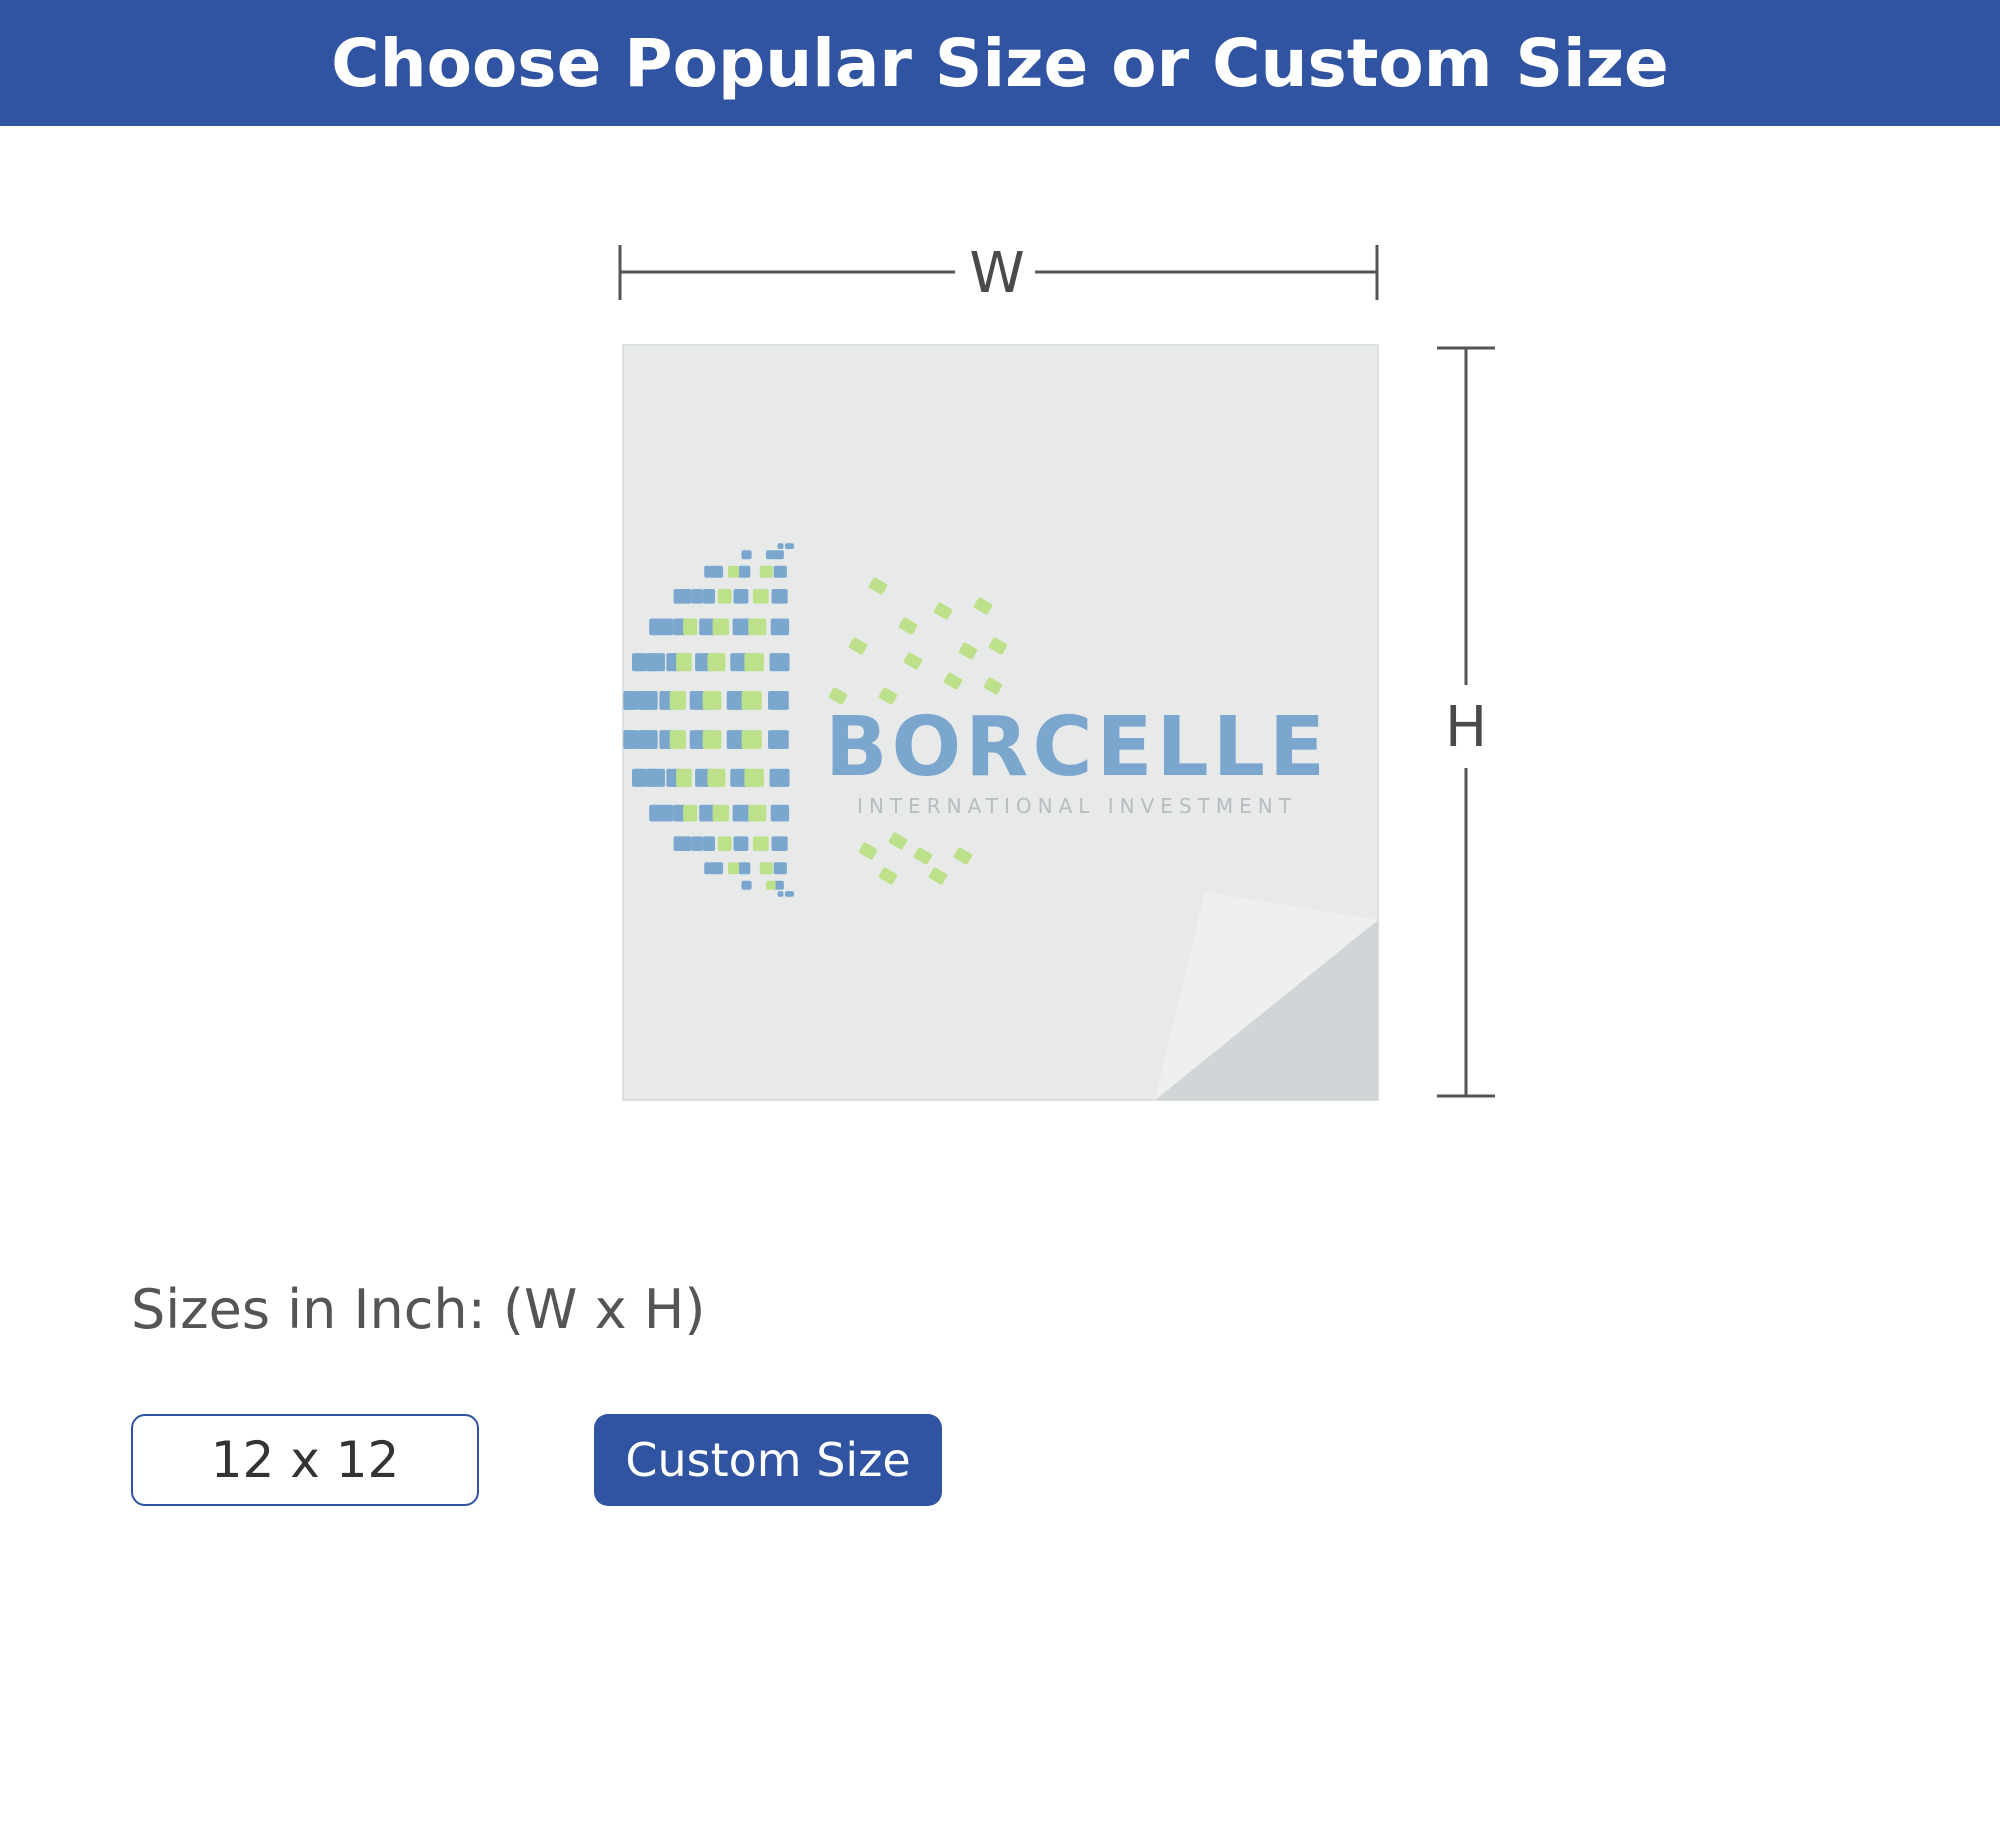  Describe the element at coordinates (768, 1460) in the screenshot. I see `custom-size-button: Custom Size` at that location.